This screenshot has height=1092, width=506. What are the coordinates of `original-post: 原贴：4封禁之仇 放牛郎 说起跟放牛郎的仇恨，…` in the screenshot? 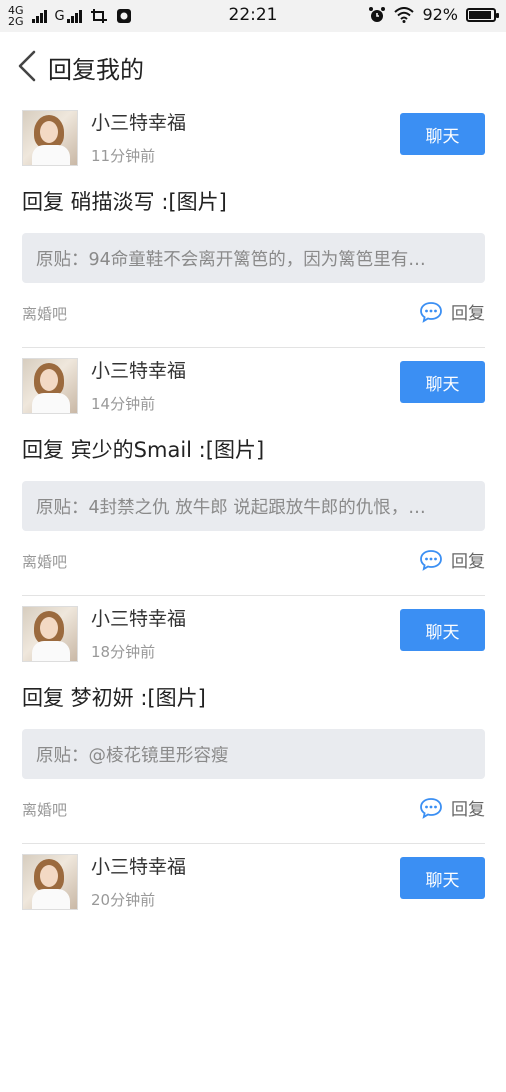 It's located at (253, 506).